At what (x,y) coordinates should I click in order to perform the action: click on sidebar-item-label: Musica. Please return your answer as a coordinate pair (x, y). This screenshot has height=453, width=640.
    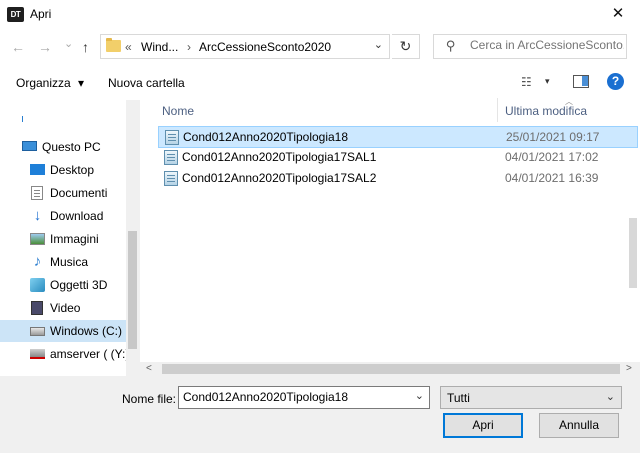
    Looking at the image, I should click on (69, 262).